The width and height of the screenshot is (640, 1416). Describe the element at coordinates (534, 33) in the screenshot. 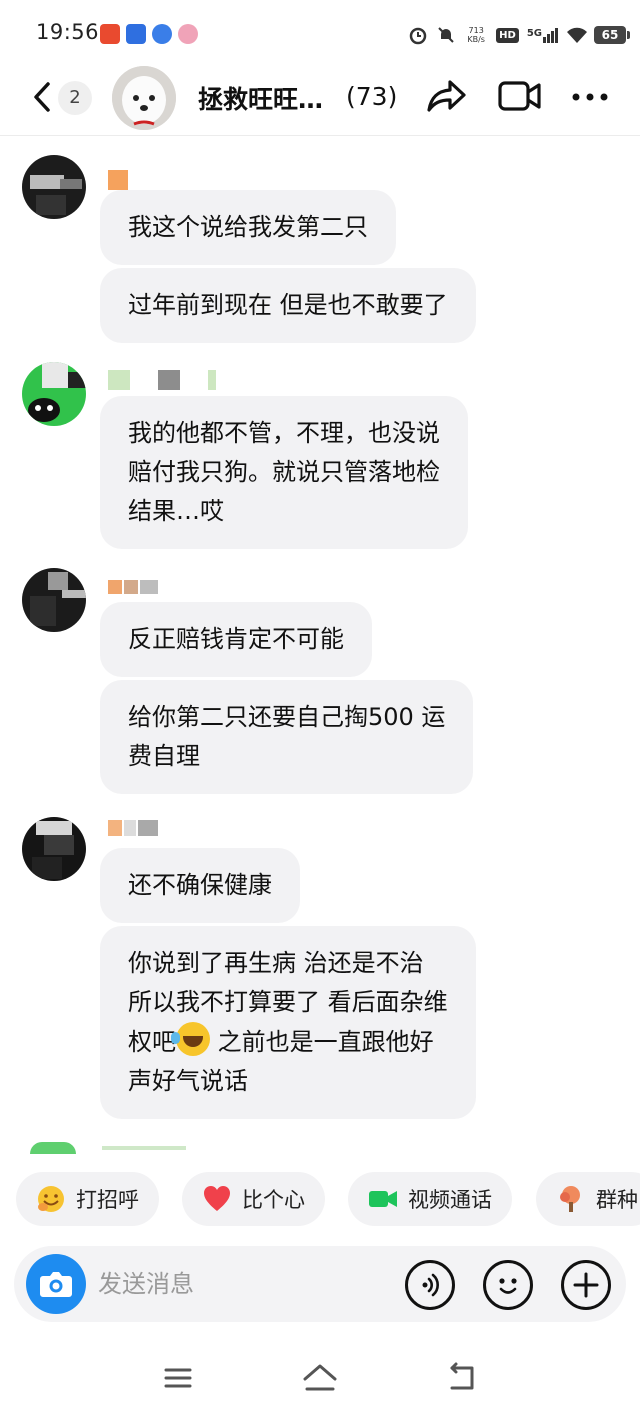

I see `network-type: 5G` at that location.